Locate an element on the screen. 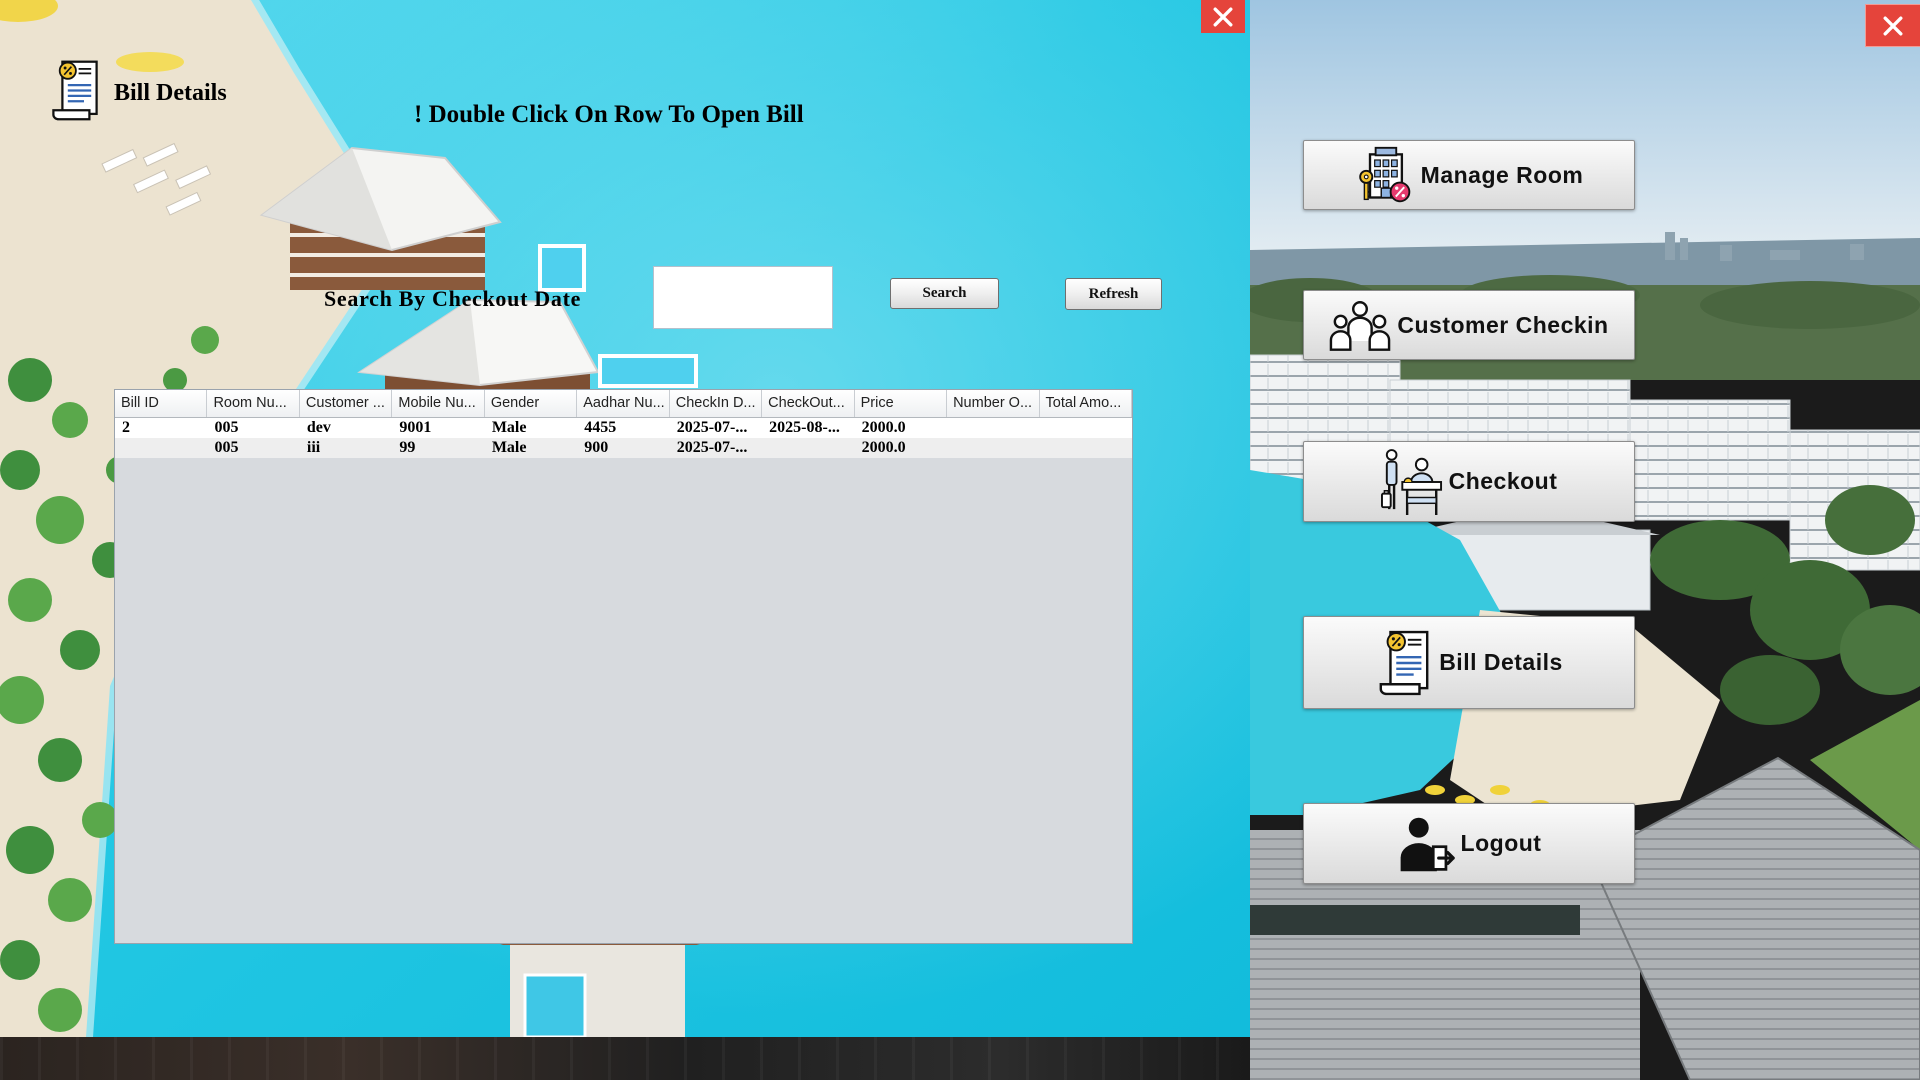 The width and height of the screenshot is (1920, 1080). bill-details-label: Bill Details is located at coordinates (1501, 662).